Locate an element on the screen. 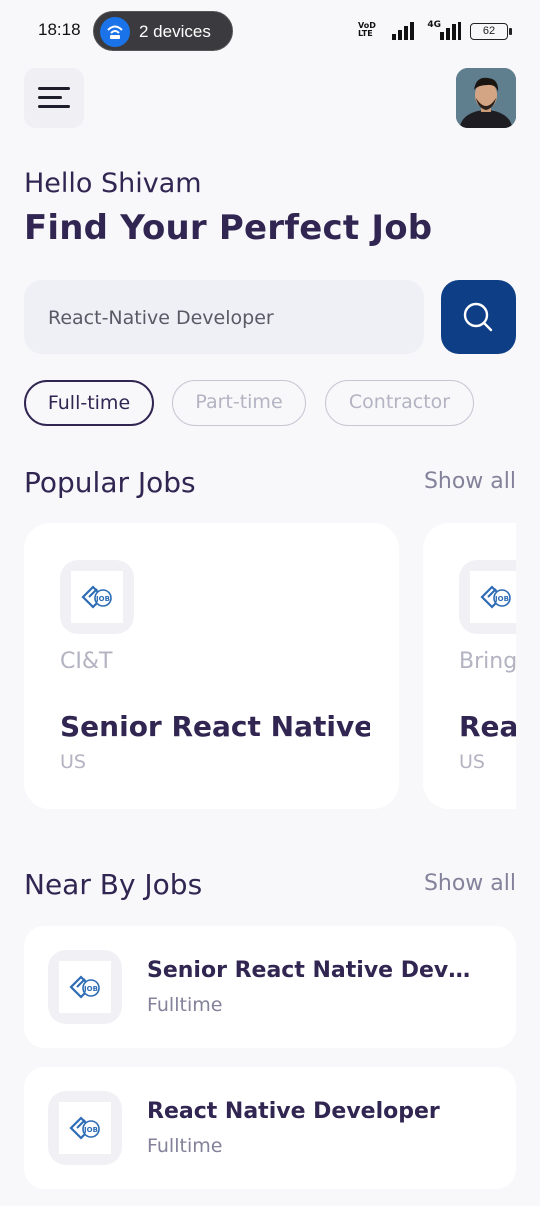 Image resolution: width=540 pixels, height=1206 pixels. hamburger-menu-icon is located at coordinates (54, 88).